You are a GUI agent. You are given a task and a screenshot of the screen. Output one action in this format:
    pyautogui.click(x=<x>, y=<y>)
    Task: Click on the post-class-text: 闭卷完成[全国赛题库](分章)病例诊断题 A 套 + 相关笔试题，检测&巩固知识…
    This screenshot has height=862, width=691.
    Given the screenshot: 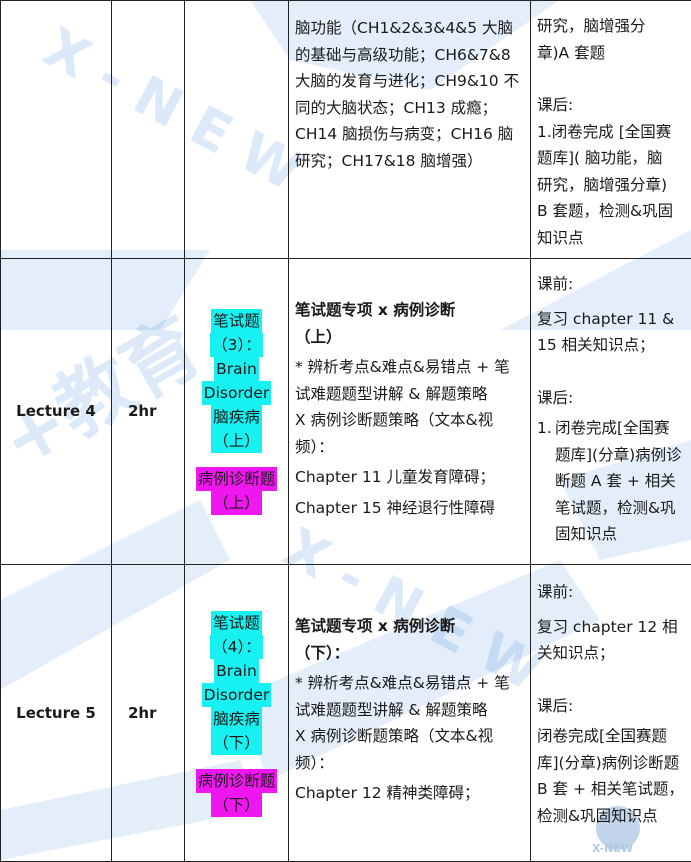 What is the action you would take?
    pyautogui.click(x=620, y=481)
    